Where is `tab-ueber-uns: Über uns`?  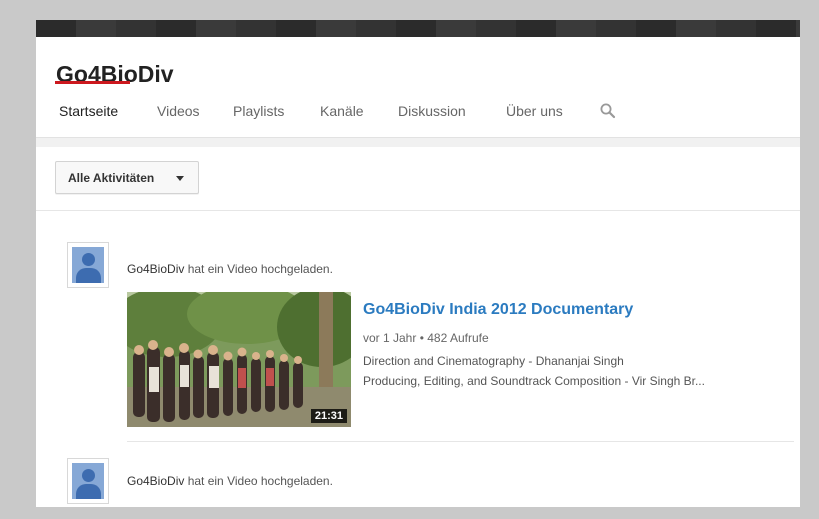 tab-ueber-uns: Über uns is located at coordinates (534, 113).